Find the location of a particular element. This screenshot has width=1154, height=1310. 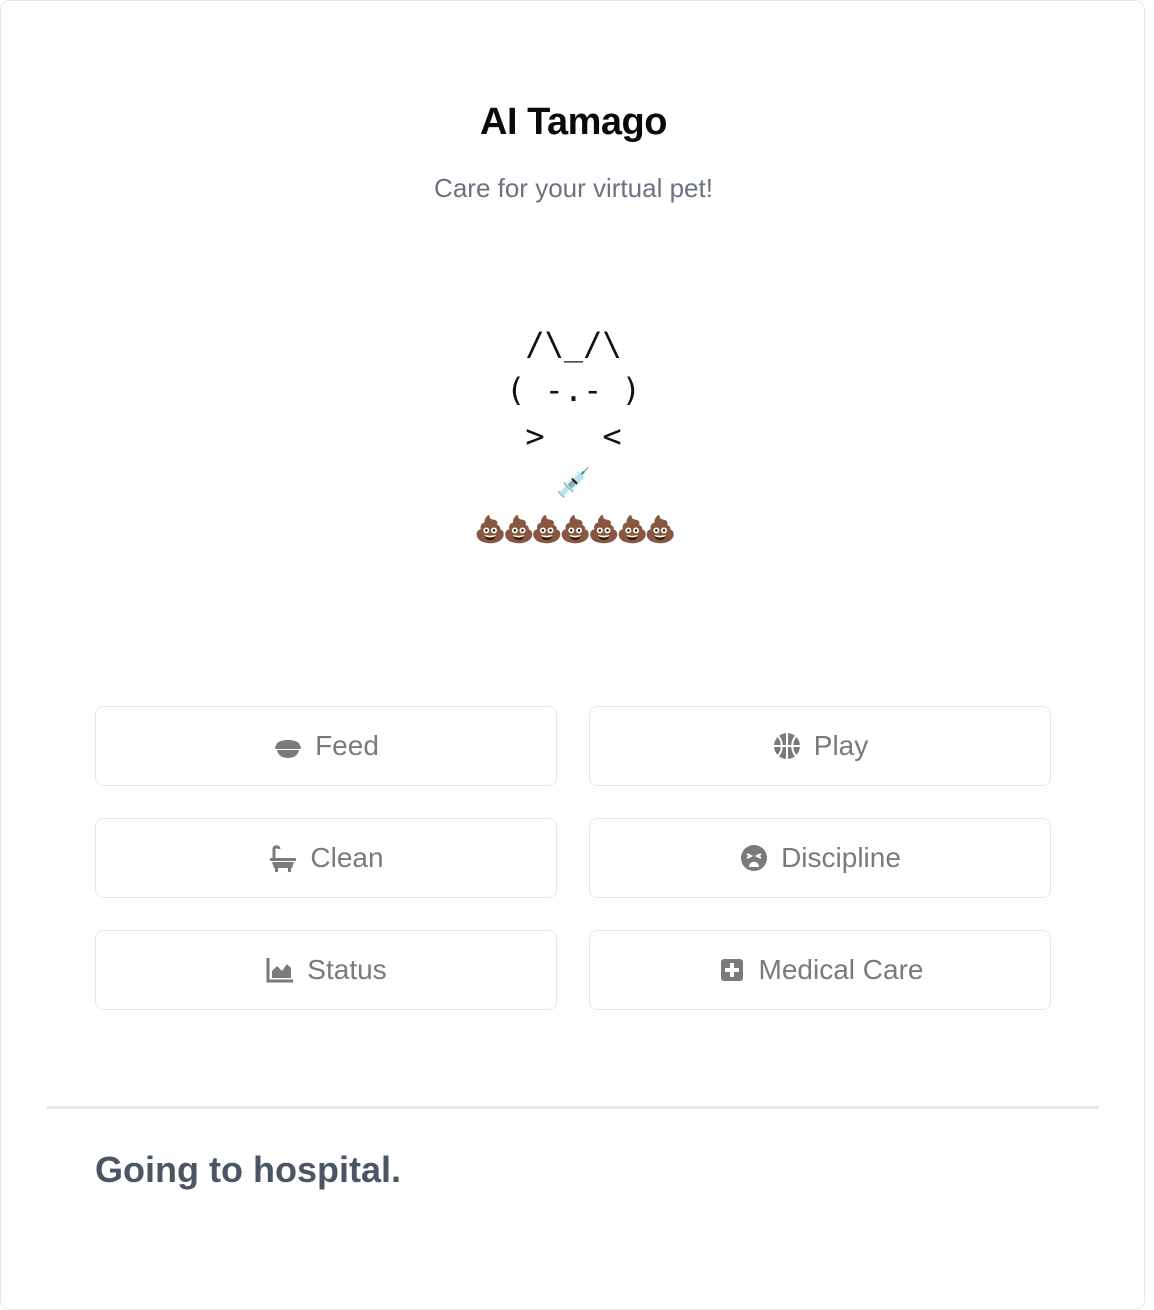

discipline-button-label: Discipline is located at coordinates (841, 857).